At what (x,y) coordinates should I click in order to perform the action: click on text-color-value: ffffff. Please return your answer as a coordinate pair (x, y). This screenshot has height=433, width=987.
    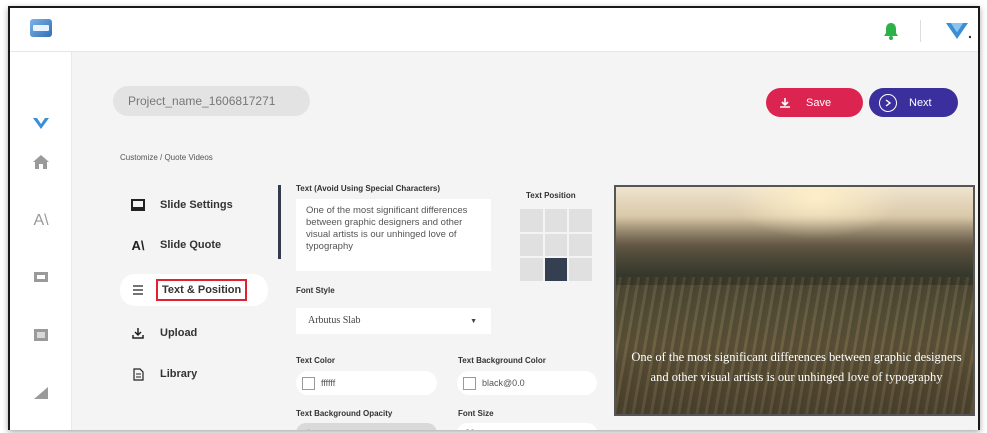
    Looking at the image, I should click on (328, 383).